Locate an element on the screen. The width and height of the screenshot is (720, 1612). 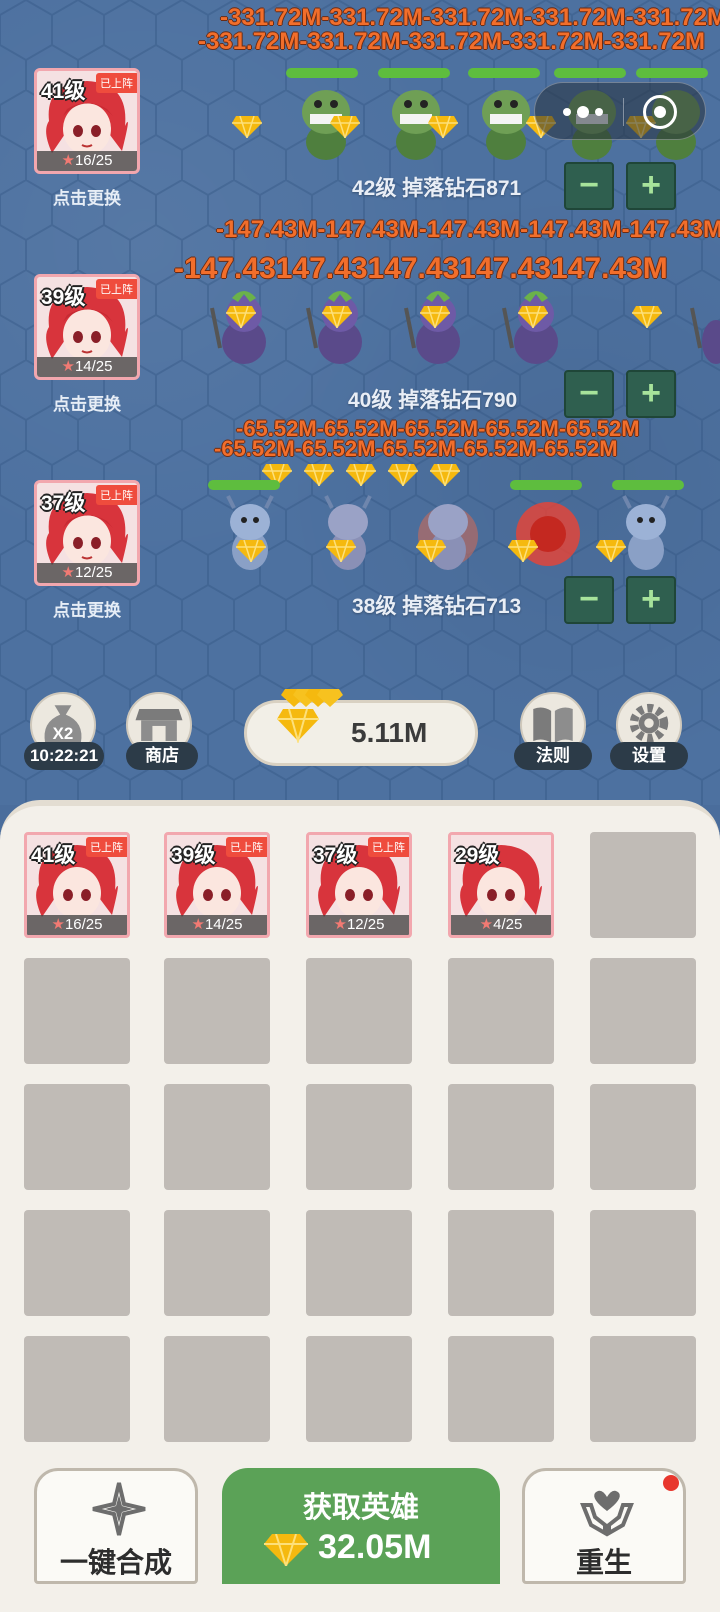
inventory-hero-slot: 29级 ★4/25 is located at coordinates (501, 885).